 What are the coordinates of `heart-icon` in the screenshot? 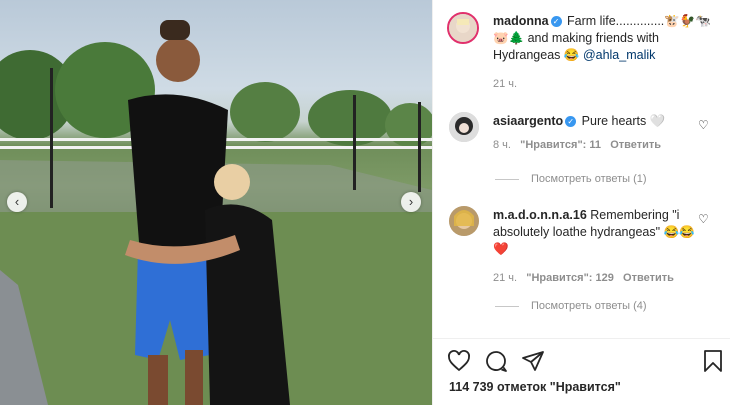 It's located at (459, 361).